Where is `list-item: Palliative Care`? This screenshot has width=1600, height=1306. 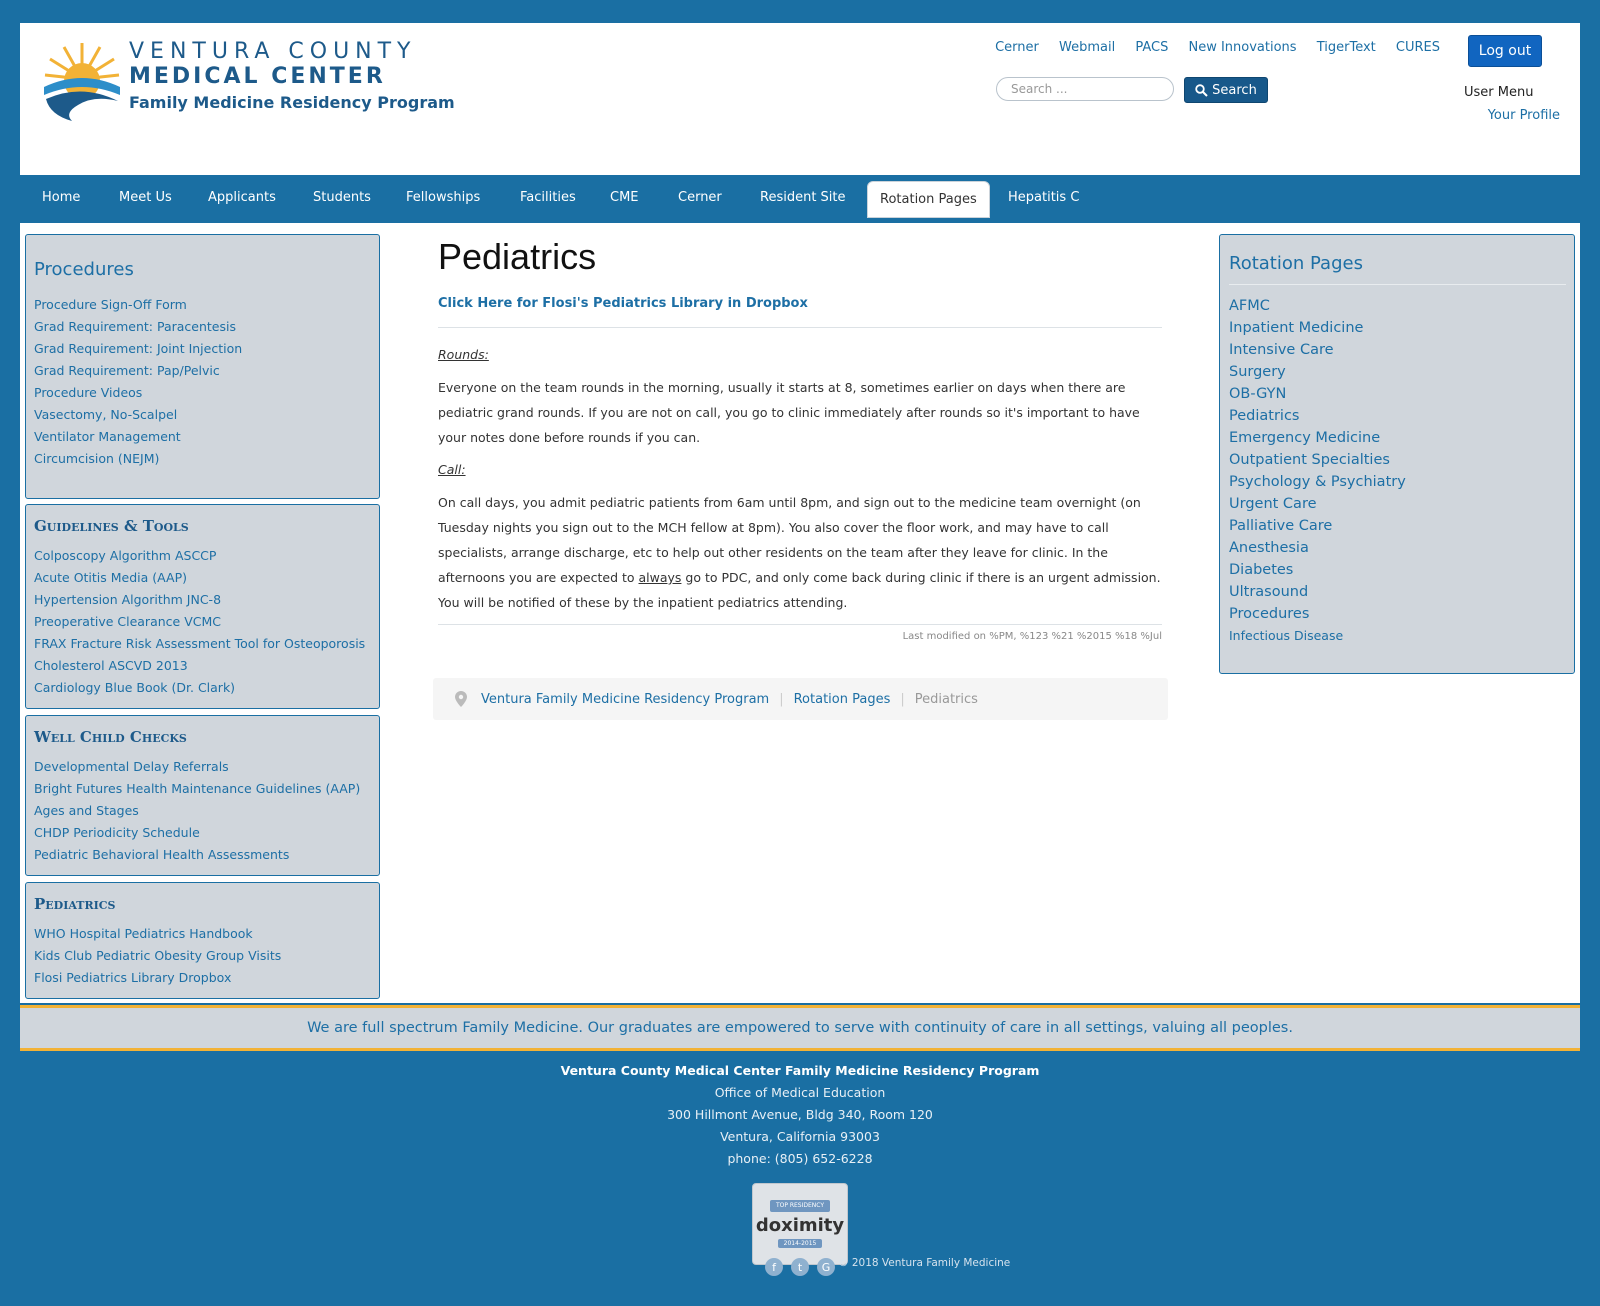
list-item: Palliative Care is located at coordinates (1397, 526).